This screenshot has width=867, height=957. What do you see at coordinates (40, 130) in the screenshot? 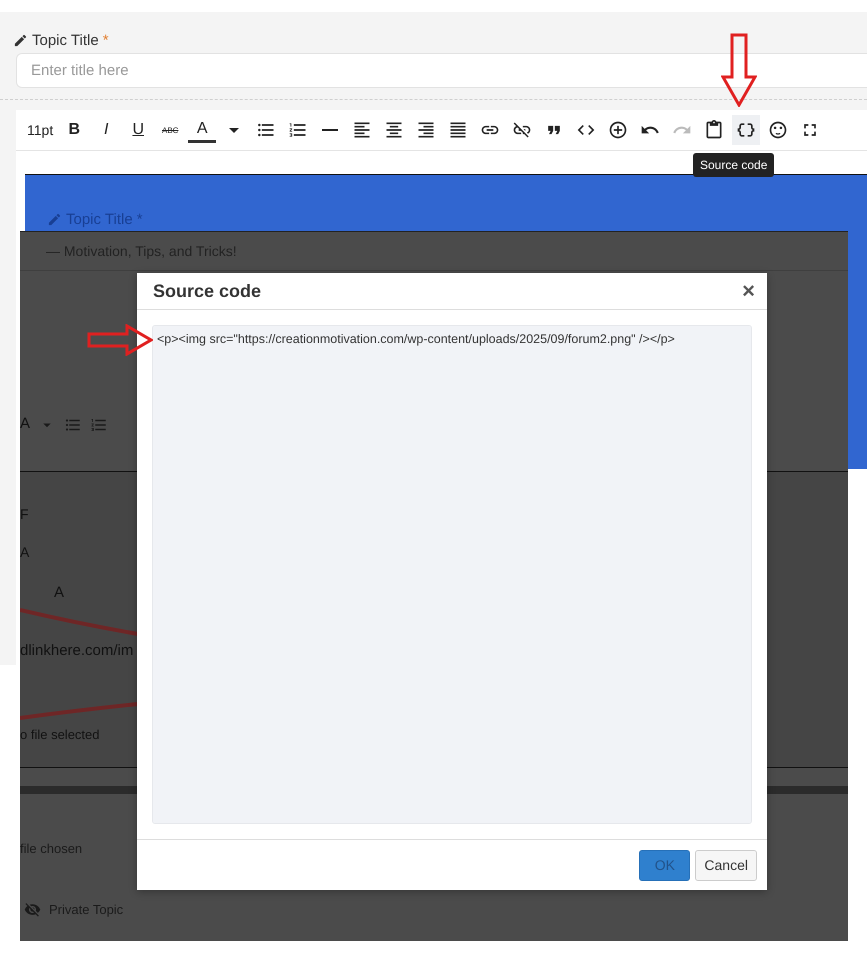
I see `font-size-button: 11pt` at bounding box center [40, 130].